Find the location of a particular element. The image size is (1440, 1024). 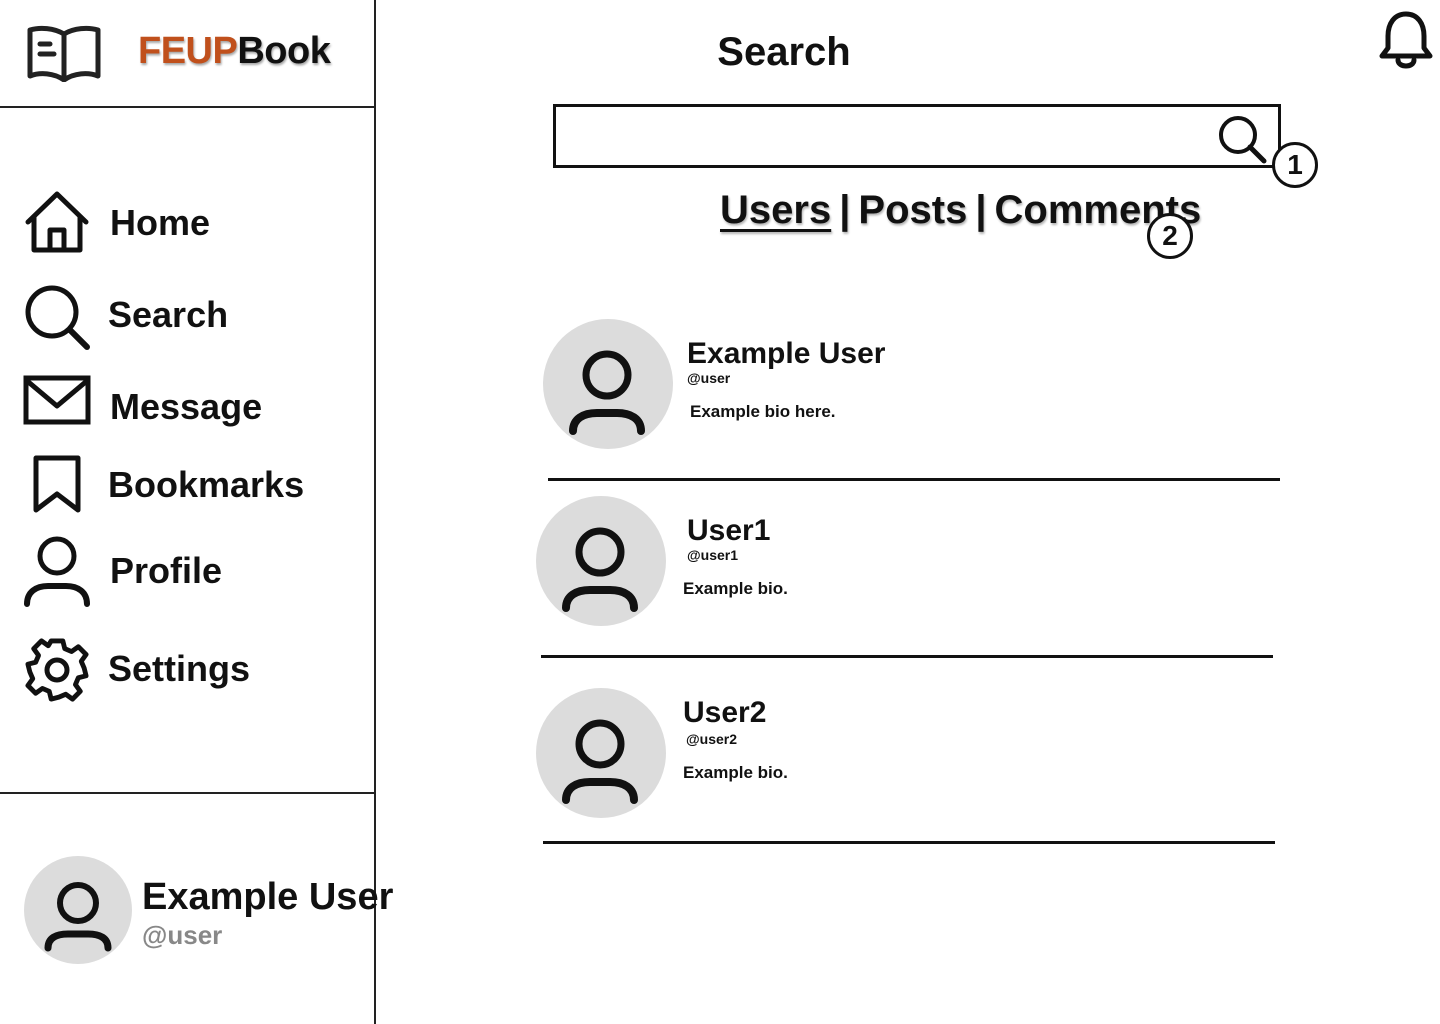

home-icon is located at coordinates (58, 224).